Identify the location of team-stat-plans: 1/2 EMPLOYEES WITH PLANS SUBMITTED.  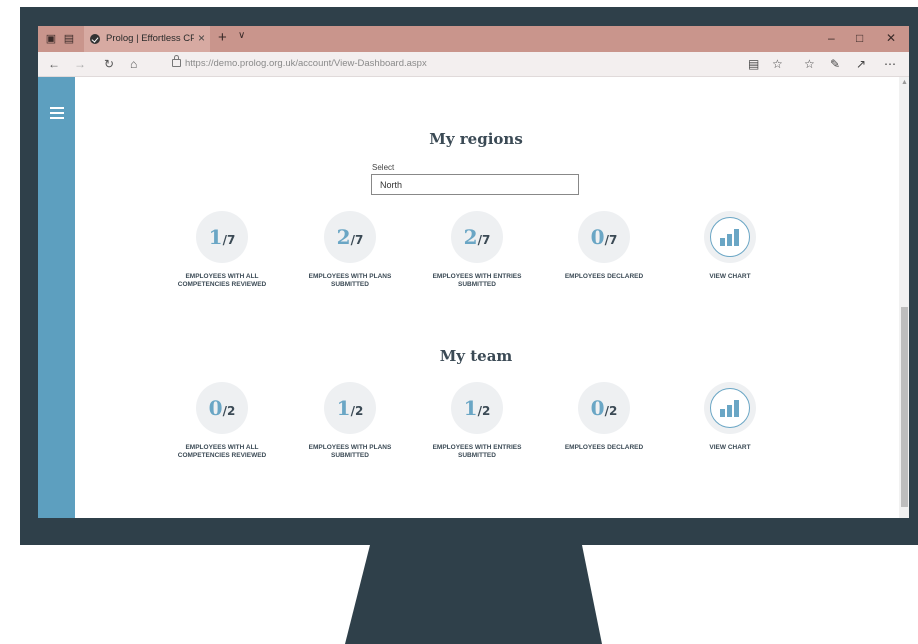
(350, 421).